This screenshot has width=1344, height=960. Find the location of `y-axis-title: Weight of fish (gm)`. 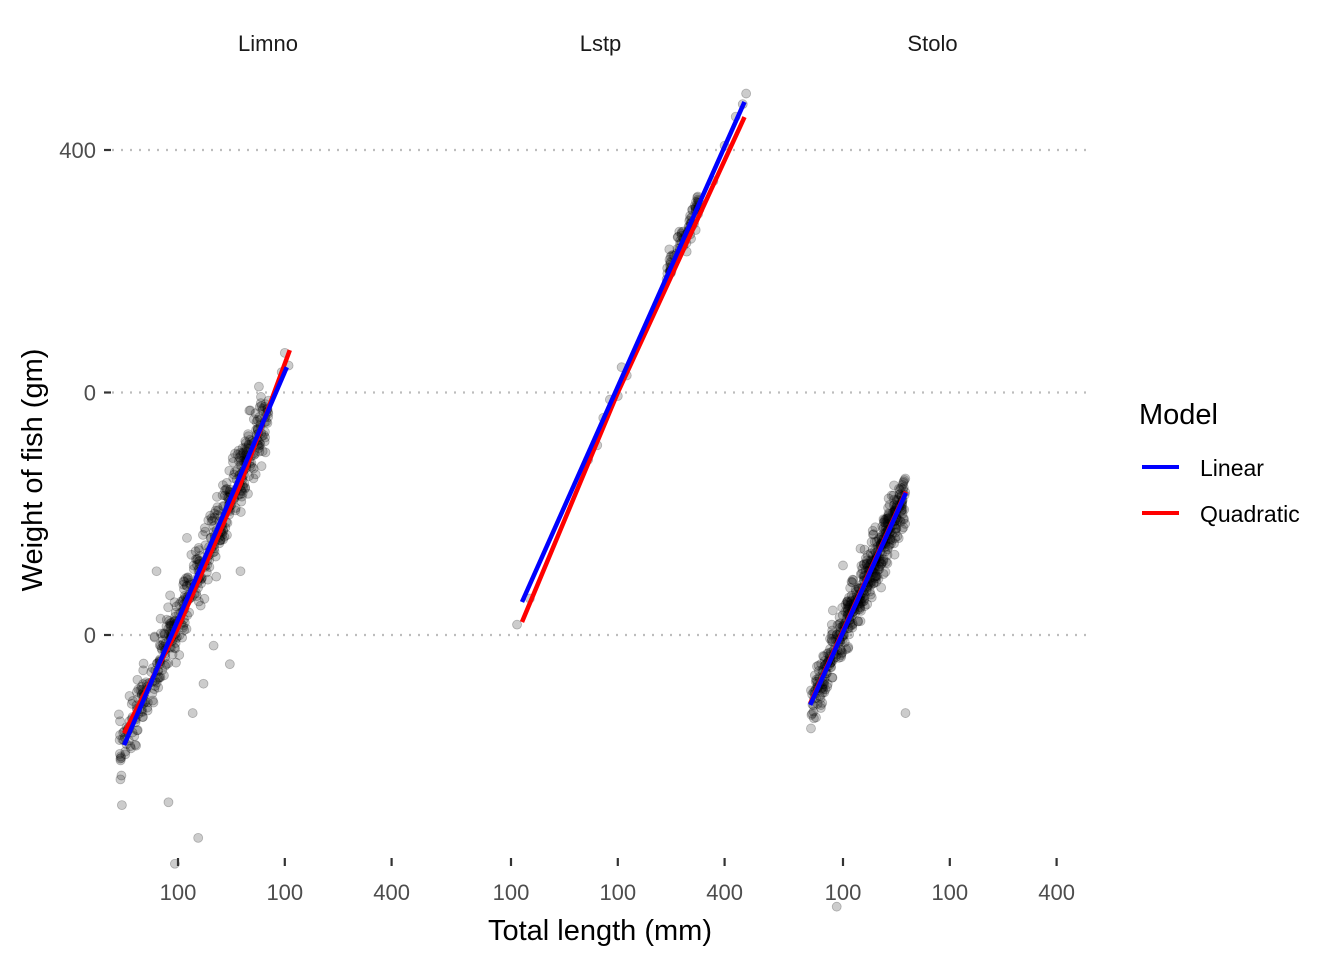

y-axis-title: Weight of fish (gm) is located at coordinates (33, 470).